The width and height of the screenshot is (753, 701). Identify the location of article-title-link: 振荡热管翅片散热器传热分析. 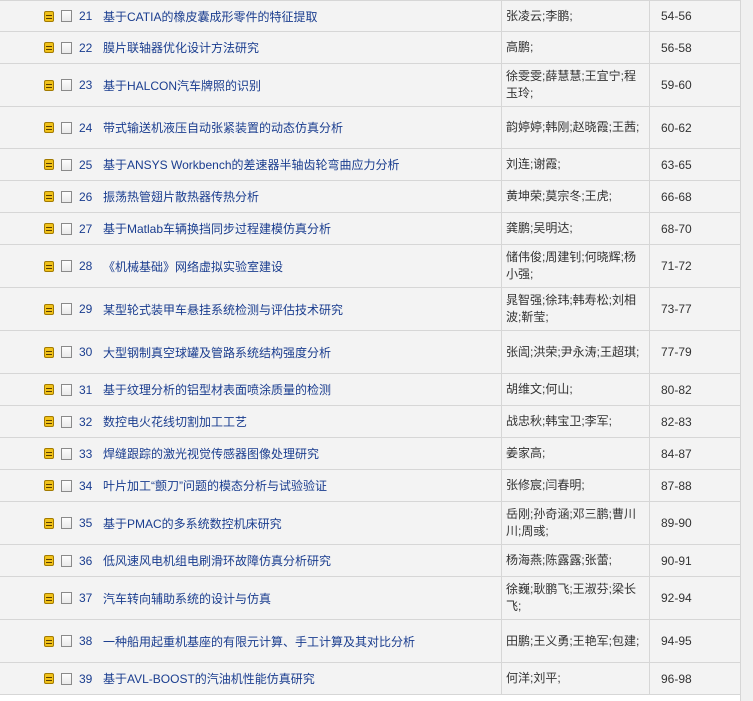
(181, 197).